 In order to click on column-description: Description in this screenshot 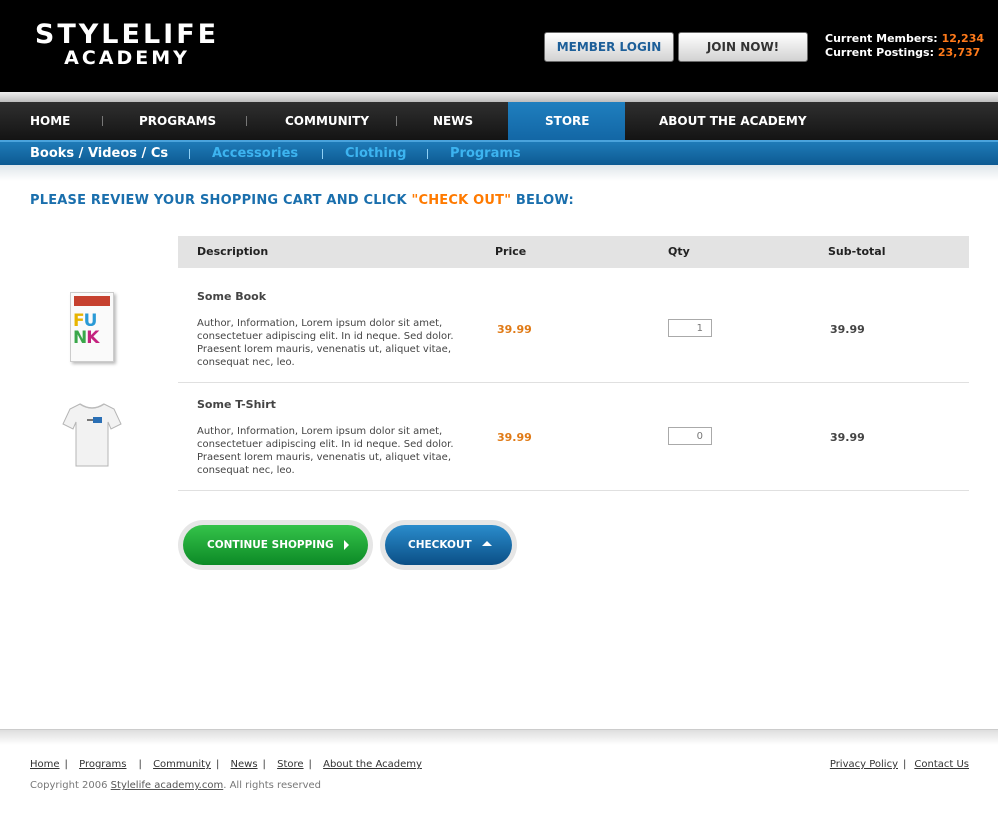, I will do `click(233, 251)`.